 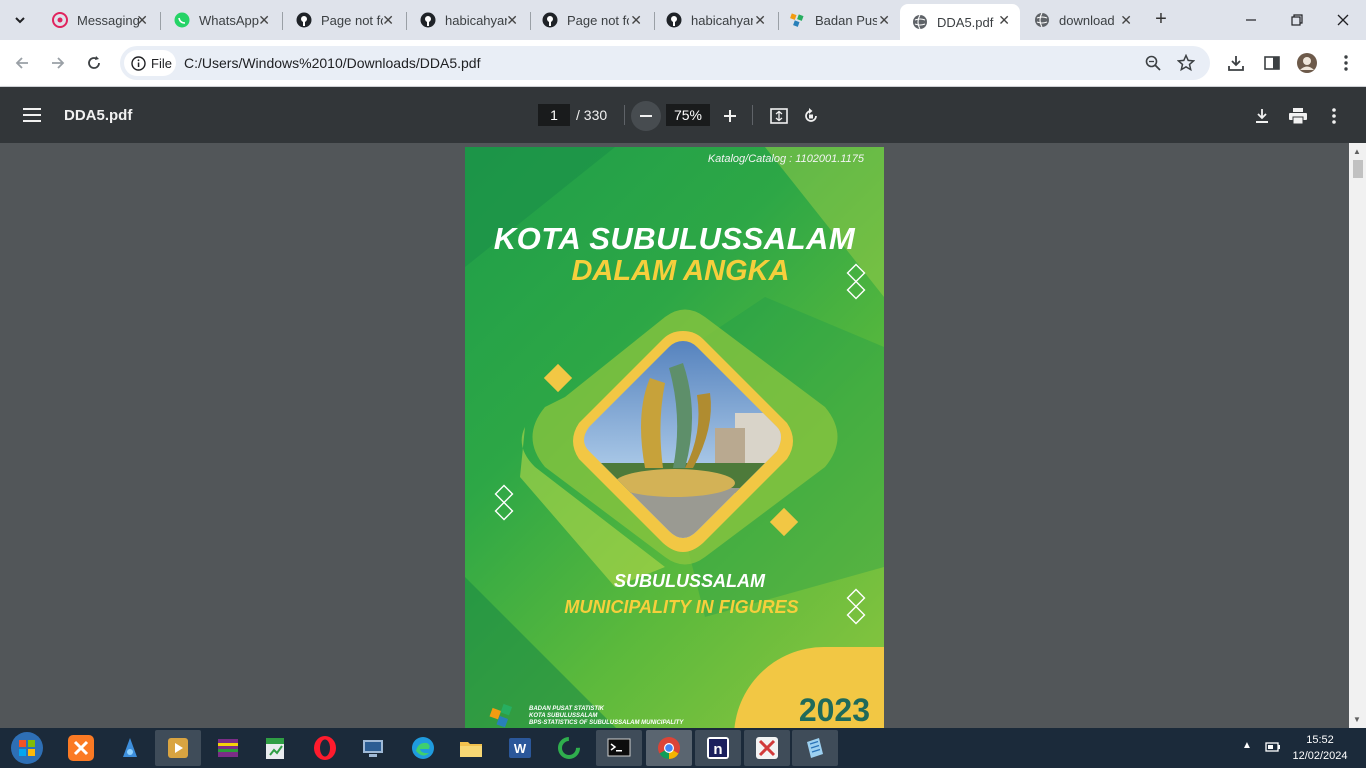 I want to click on taskbar-edge, so click(x=423, y=748).